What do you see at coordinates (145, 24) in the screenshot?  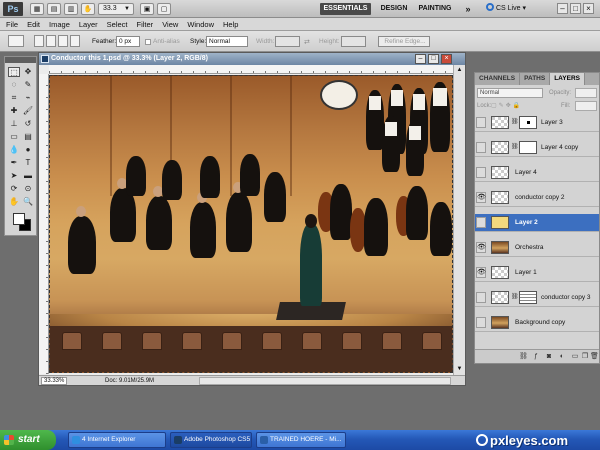 I see `menu-filter: Filter` at bounding box center [145, 24].